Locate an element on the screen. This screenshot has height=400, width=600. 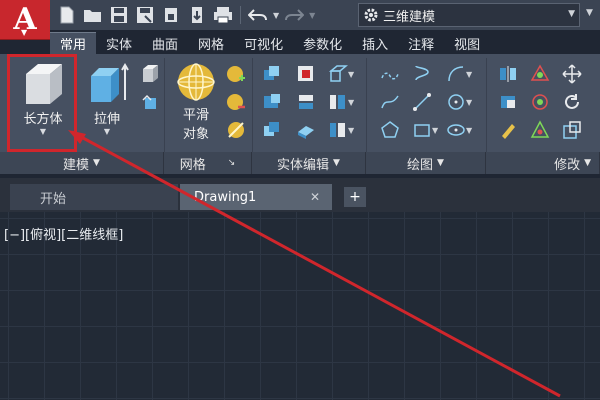
tab-solid: 实体 is located at coordinates (119, 43).